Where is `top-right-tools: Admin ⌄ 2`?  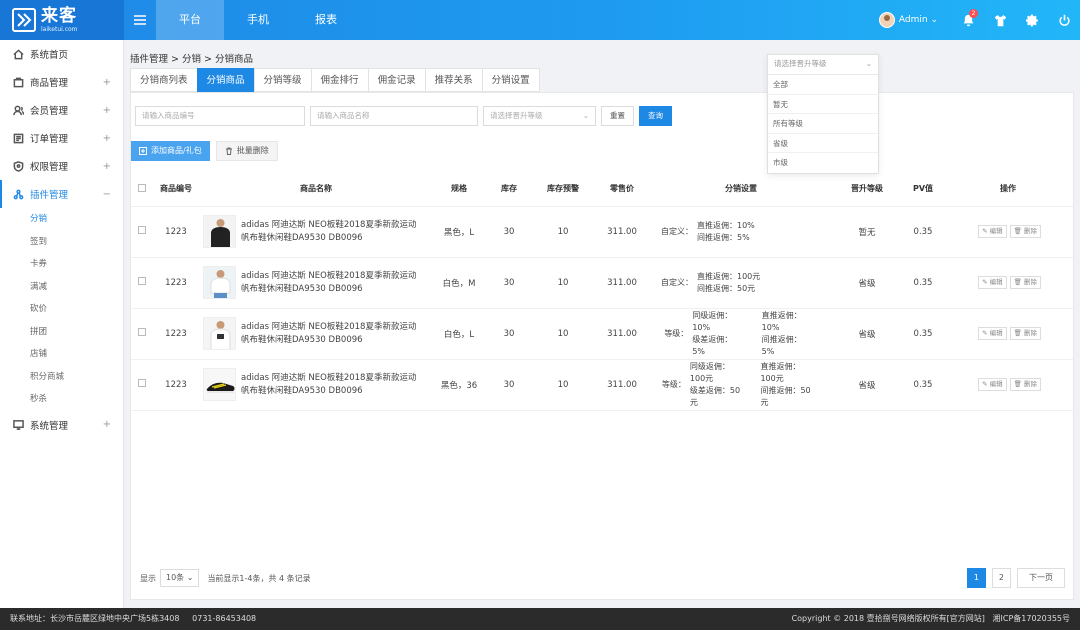
top-right-tools: Admin ⌄ 2 is located at coordinates (979, 20).